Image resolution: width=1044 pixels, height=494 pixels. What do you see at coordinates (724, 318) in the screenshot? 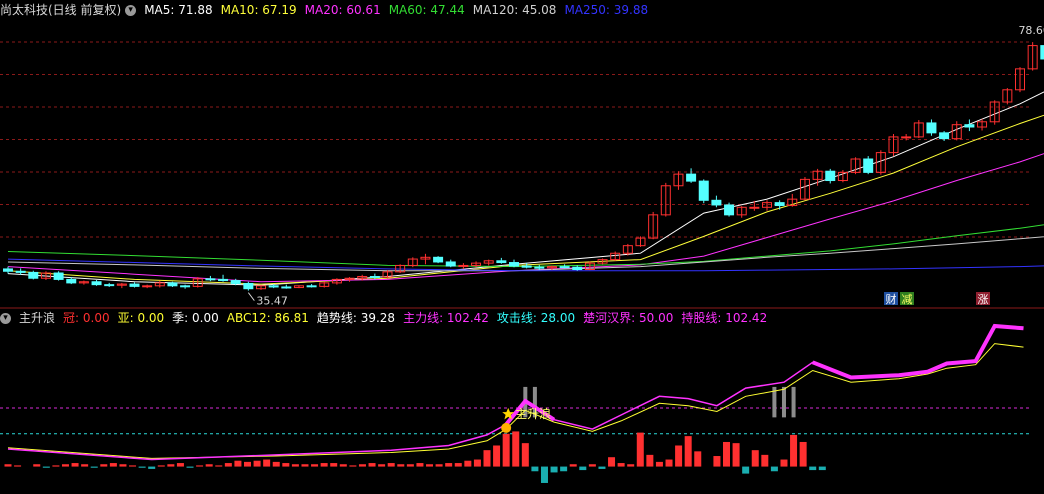
I see `indicator-legend-8: 持股线: 102.42` at bounding box center [724, 318].